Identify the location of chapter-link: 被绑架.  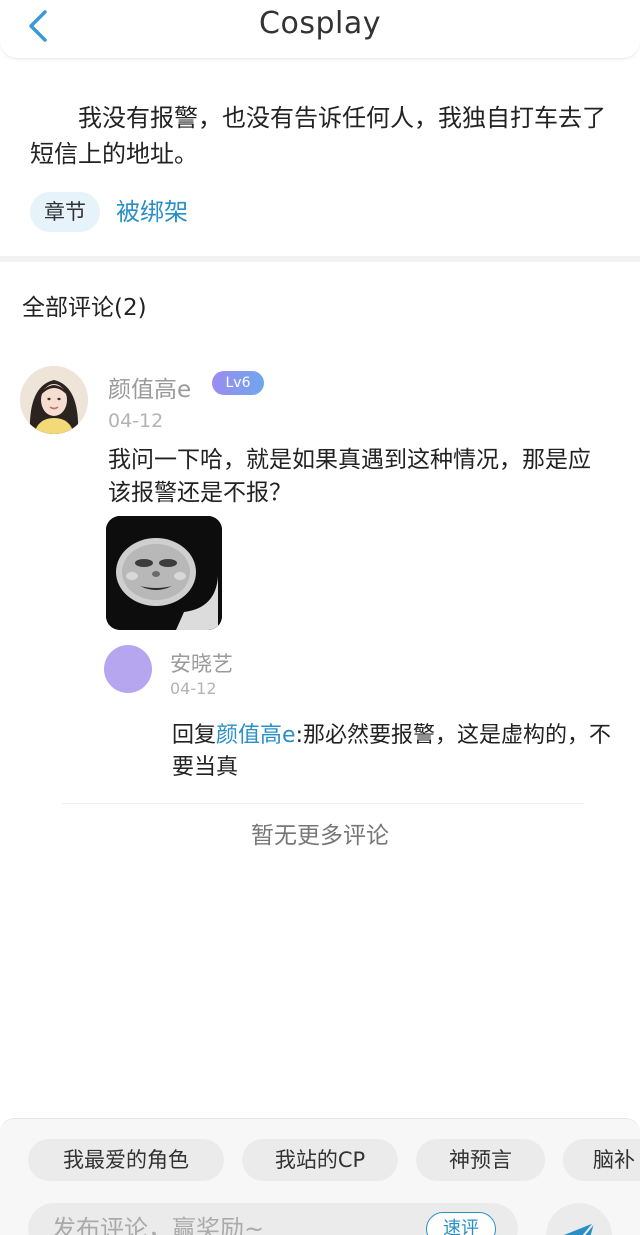
(152, 212).